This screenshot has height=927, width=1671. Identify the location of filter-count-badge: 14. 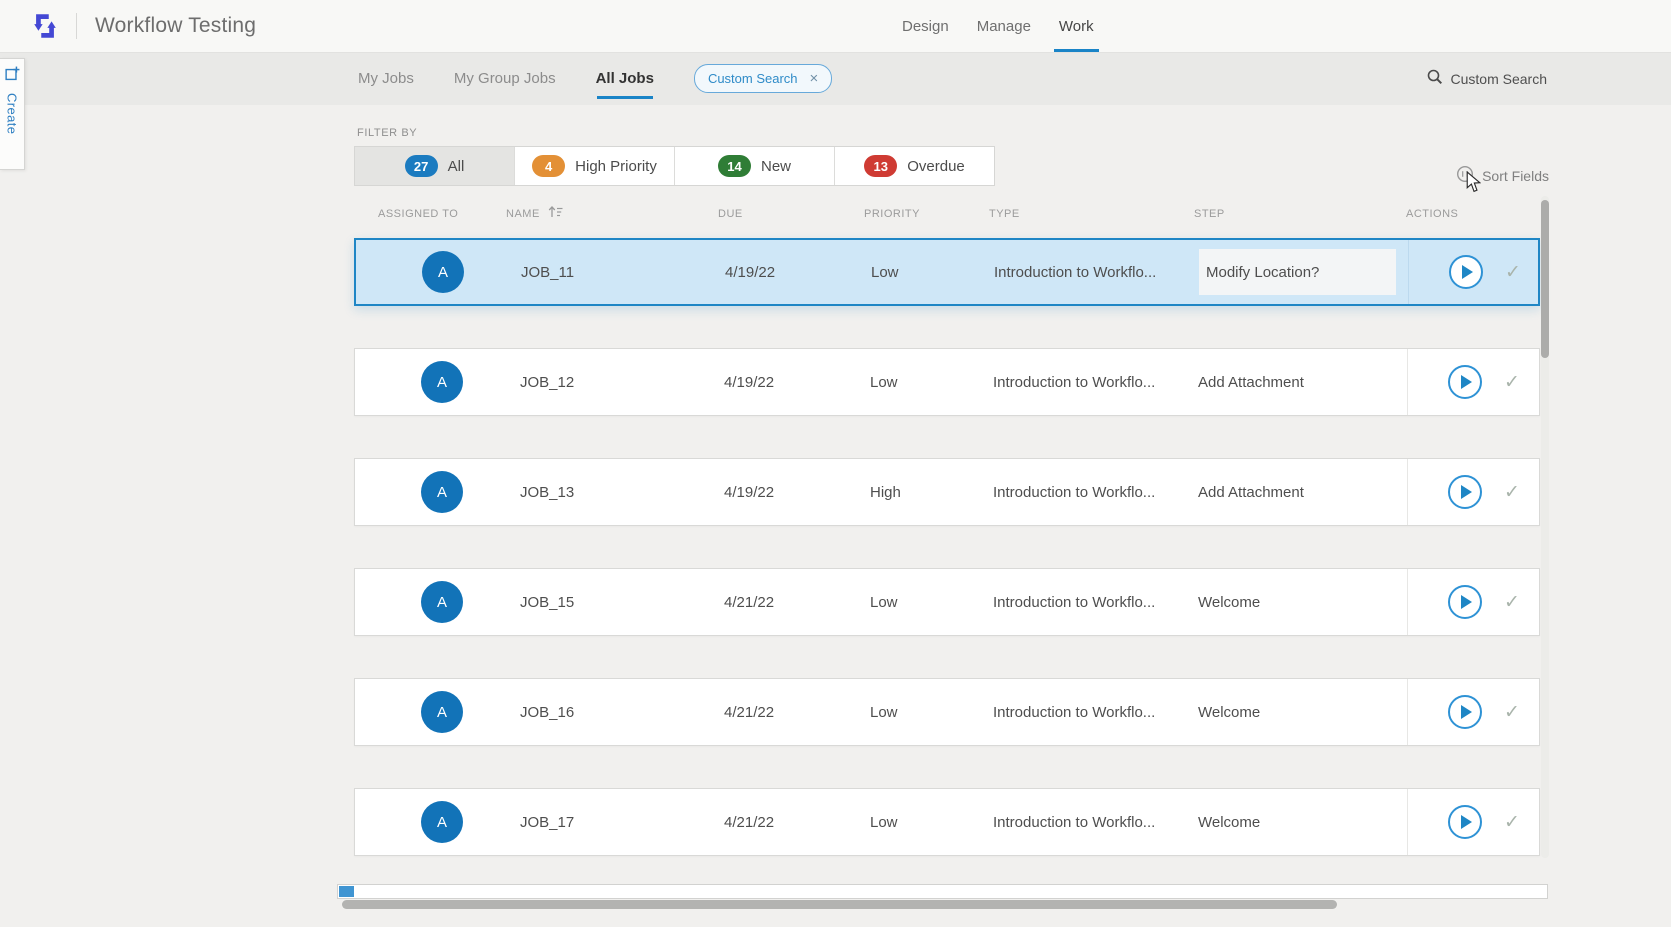
(734, 166).